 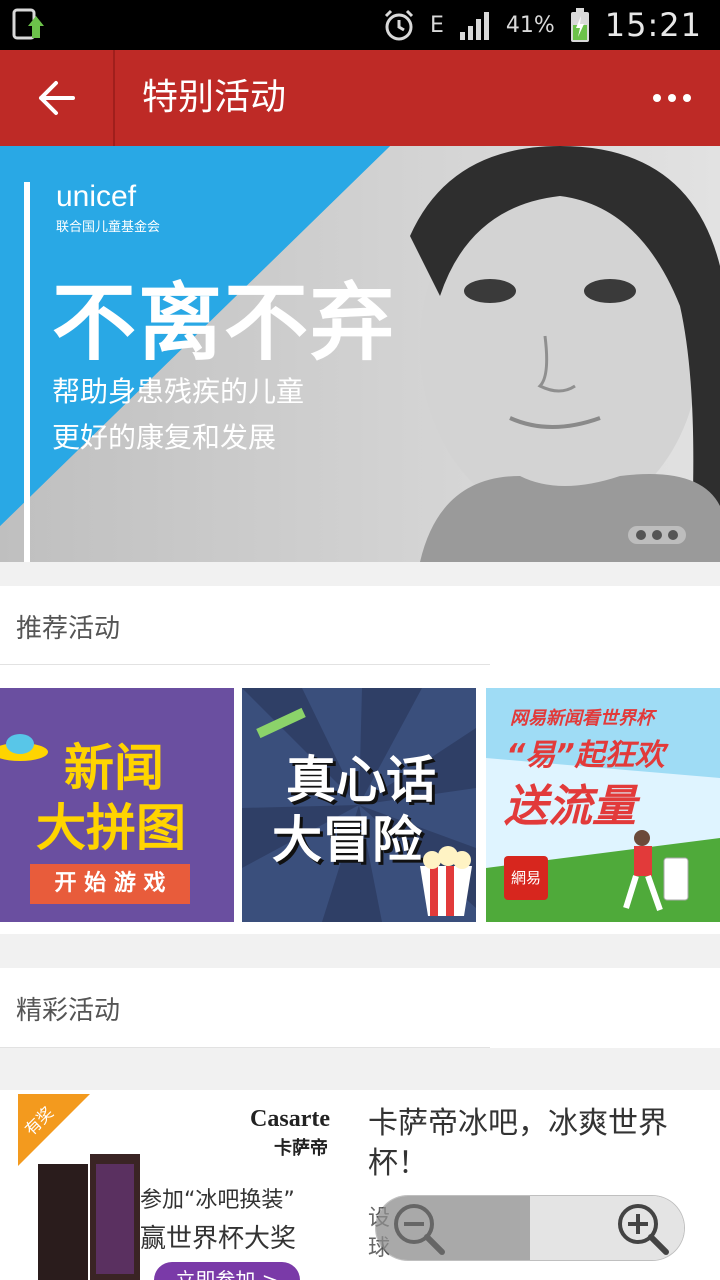 What do you see at coordinates (399, 25) in the screenshot?
I see `alarm-icon` at bounding box center [399, 25].